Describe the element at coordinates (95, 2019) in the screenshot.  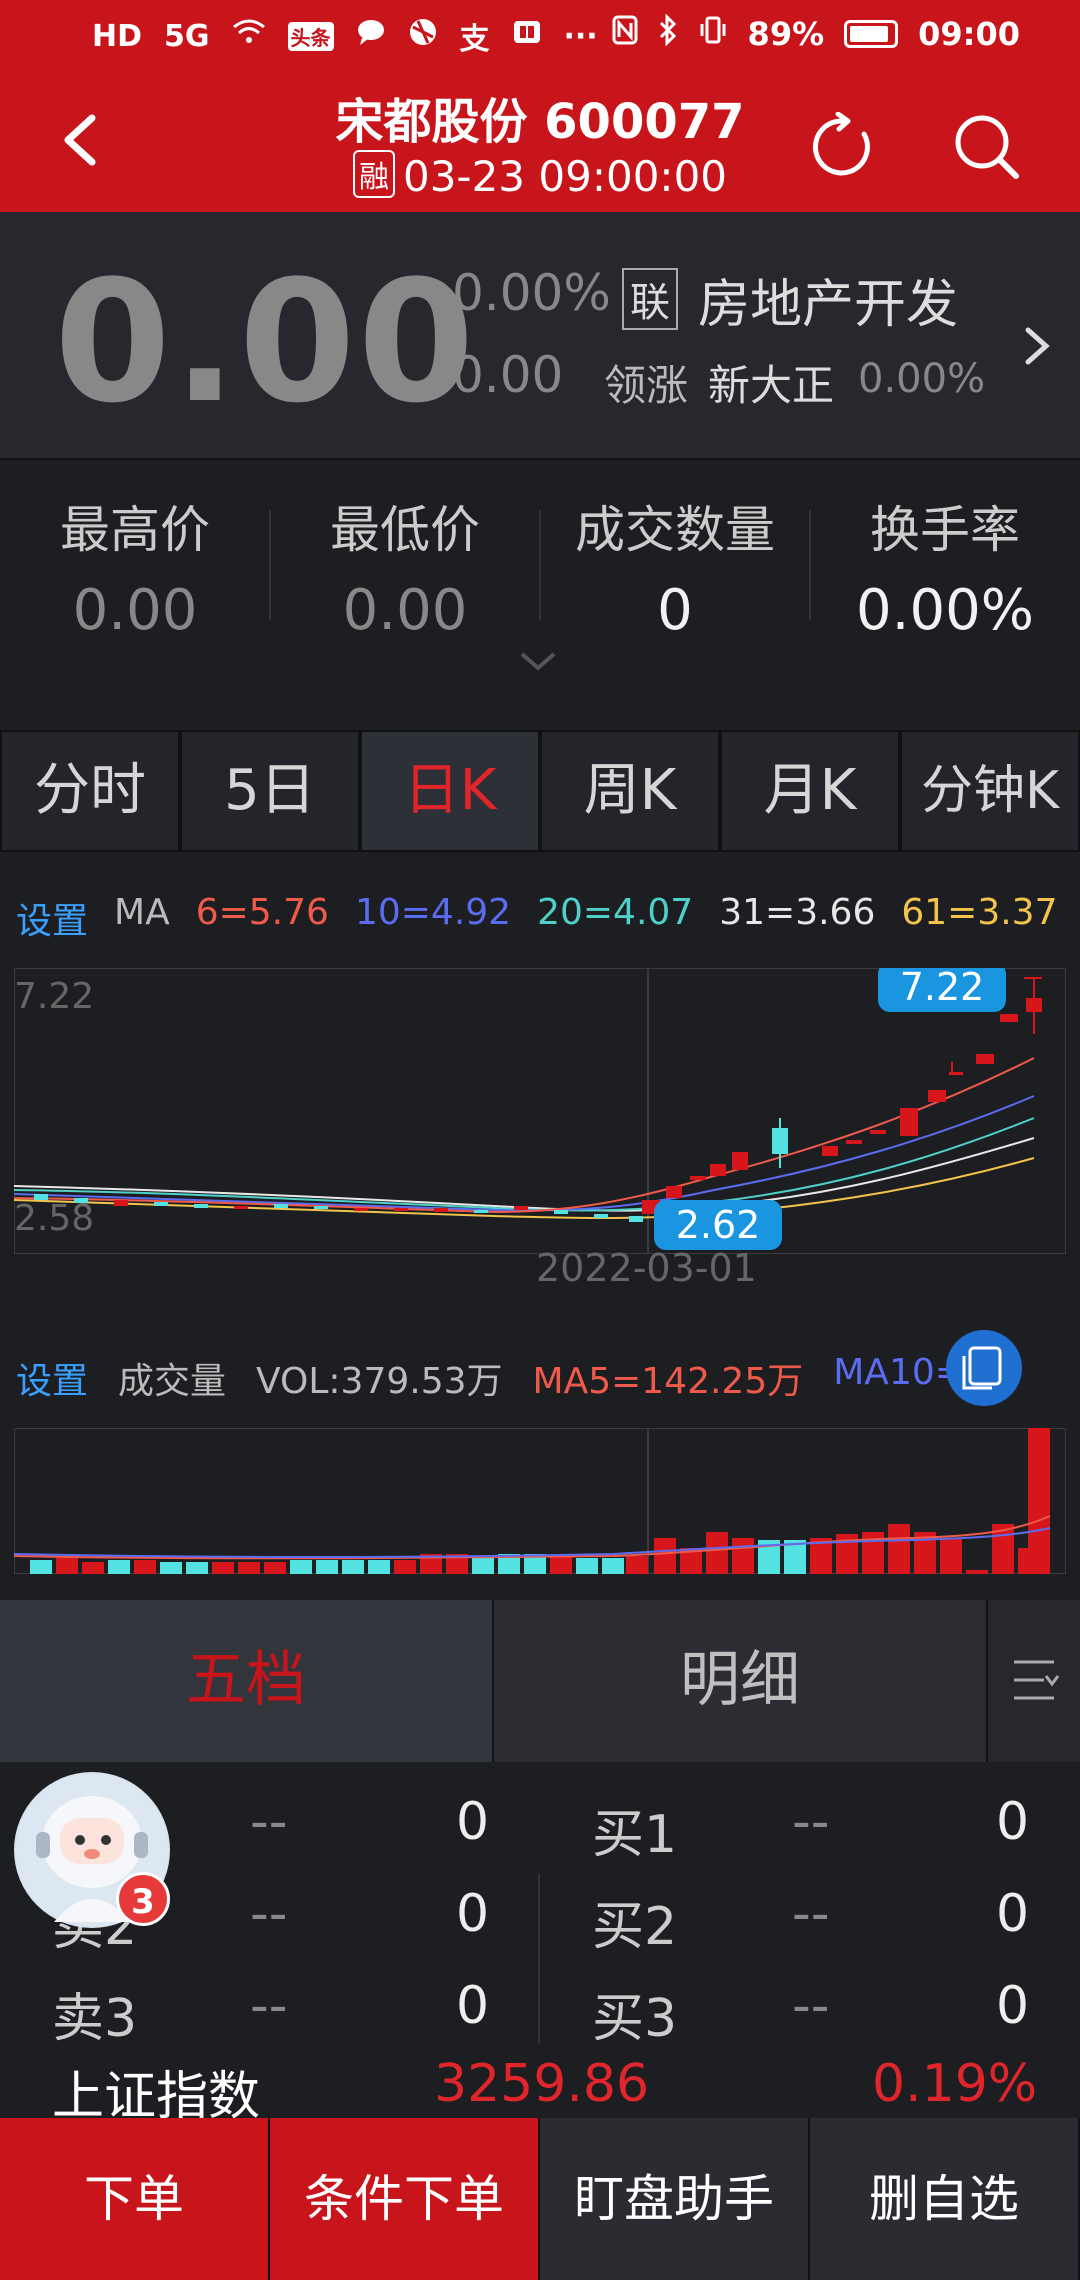
I see `sell-label: 卖3` at that location.